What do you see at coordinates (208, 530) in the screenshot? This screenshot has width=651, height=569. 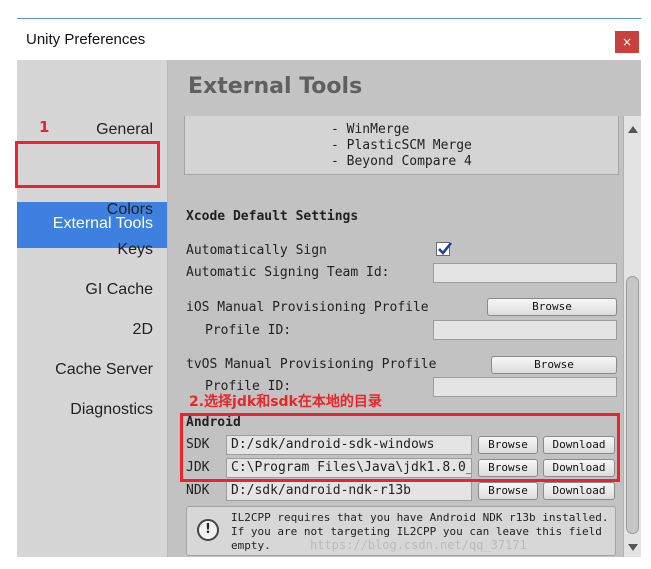 I see `info-icon: !` at bounding box center [208, 530].